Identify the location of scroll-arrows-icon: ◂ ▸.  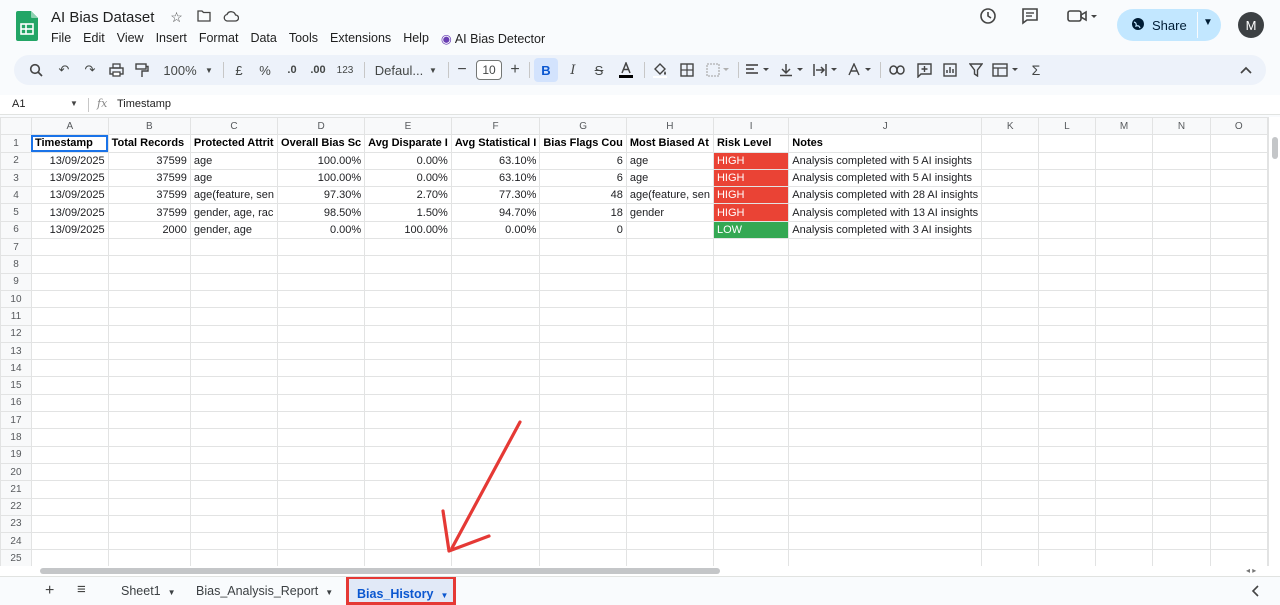
(1251, 570).